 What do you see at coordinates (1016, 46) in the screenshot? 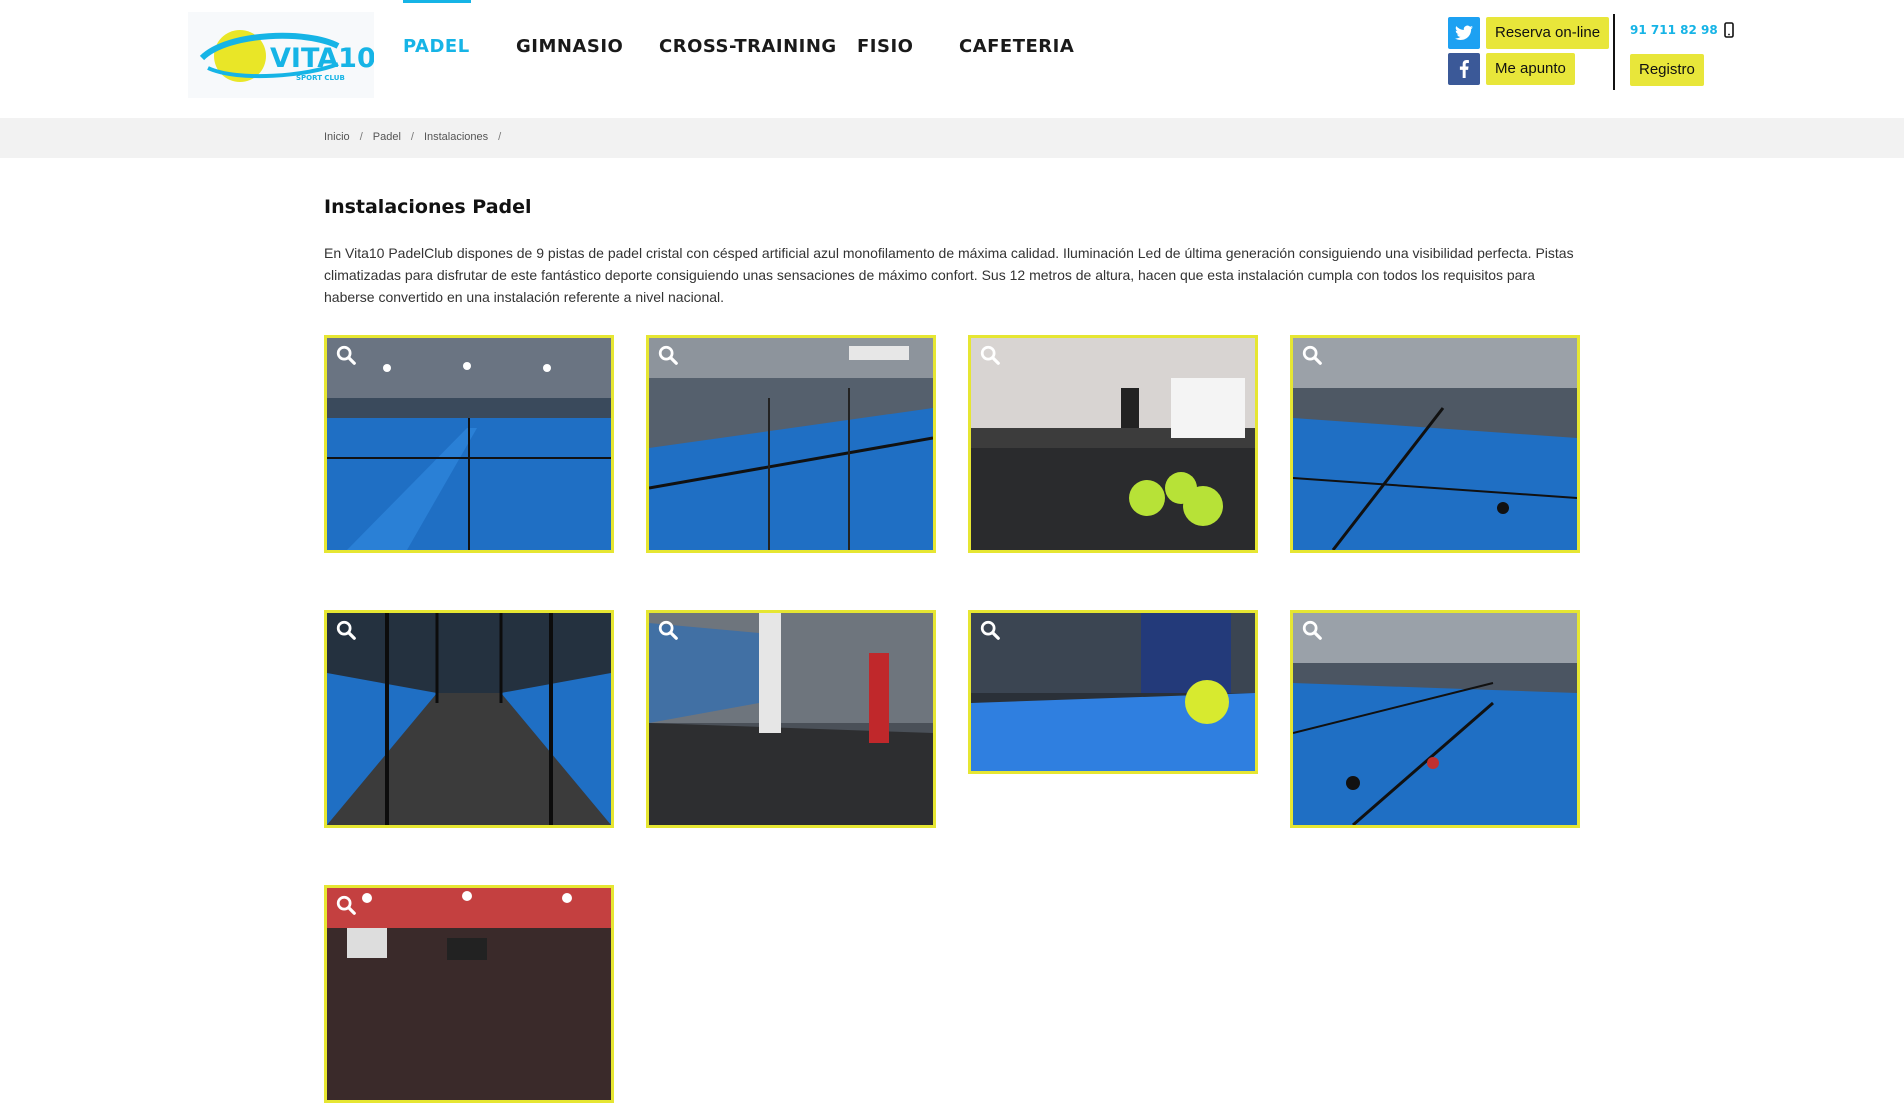
I see `nav-cafeteria: CAFETERIA` at bounding box center [1016, 46].